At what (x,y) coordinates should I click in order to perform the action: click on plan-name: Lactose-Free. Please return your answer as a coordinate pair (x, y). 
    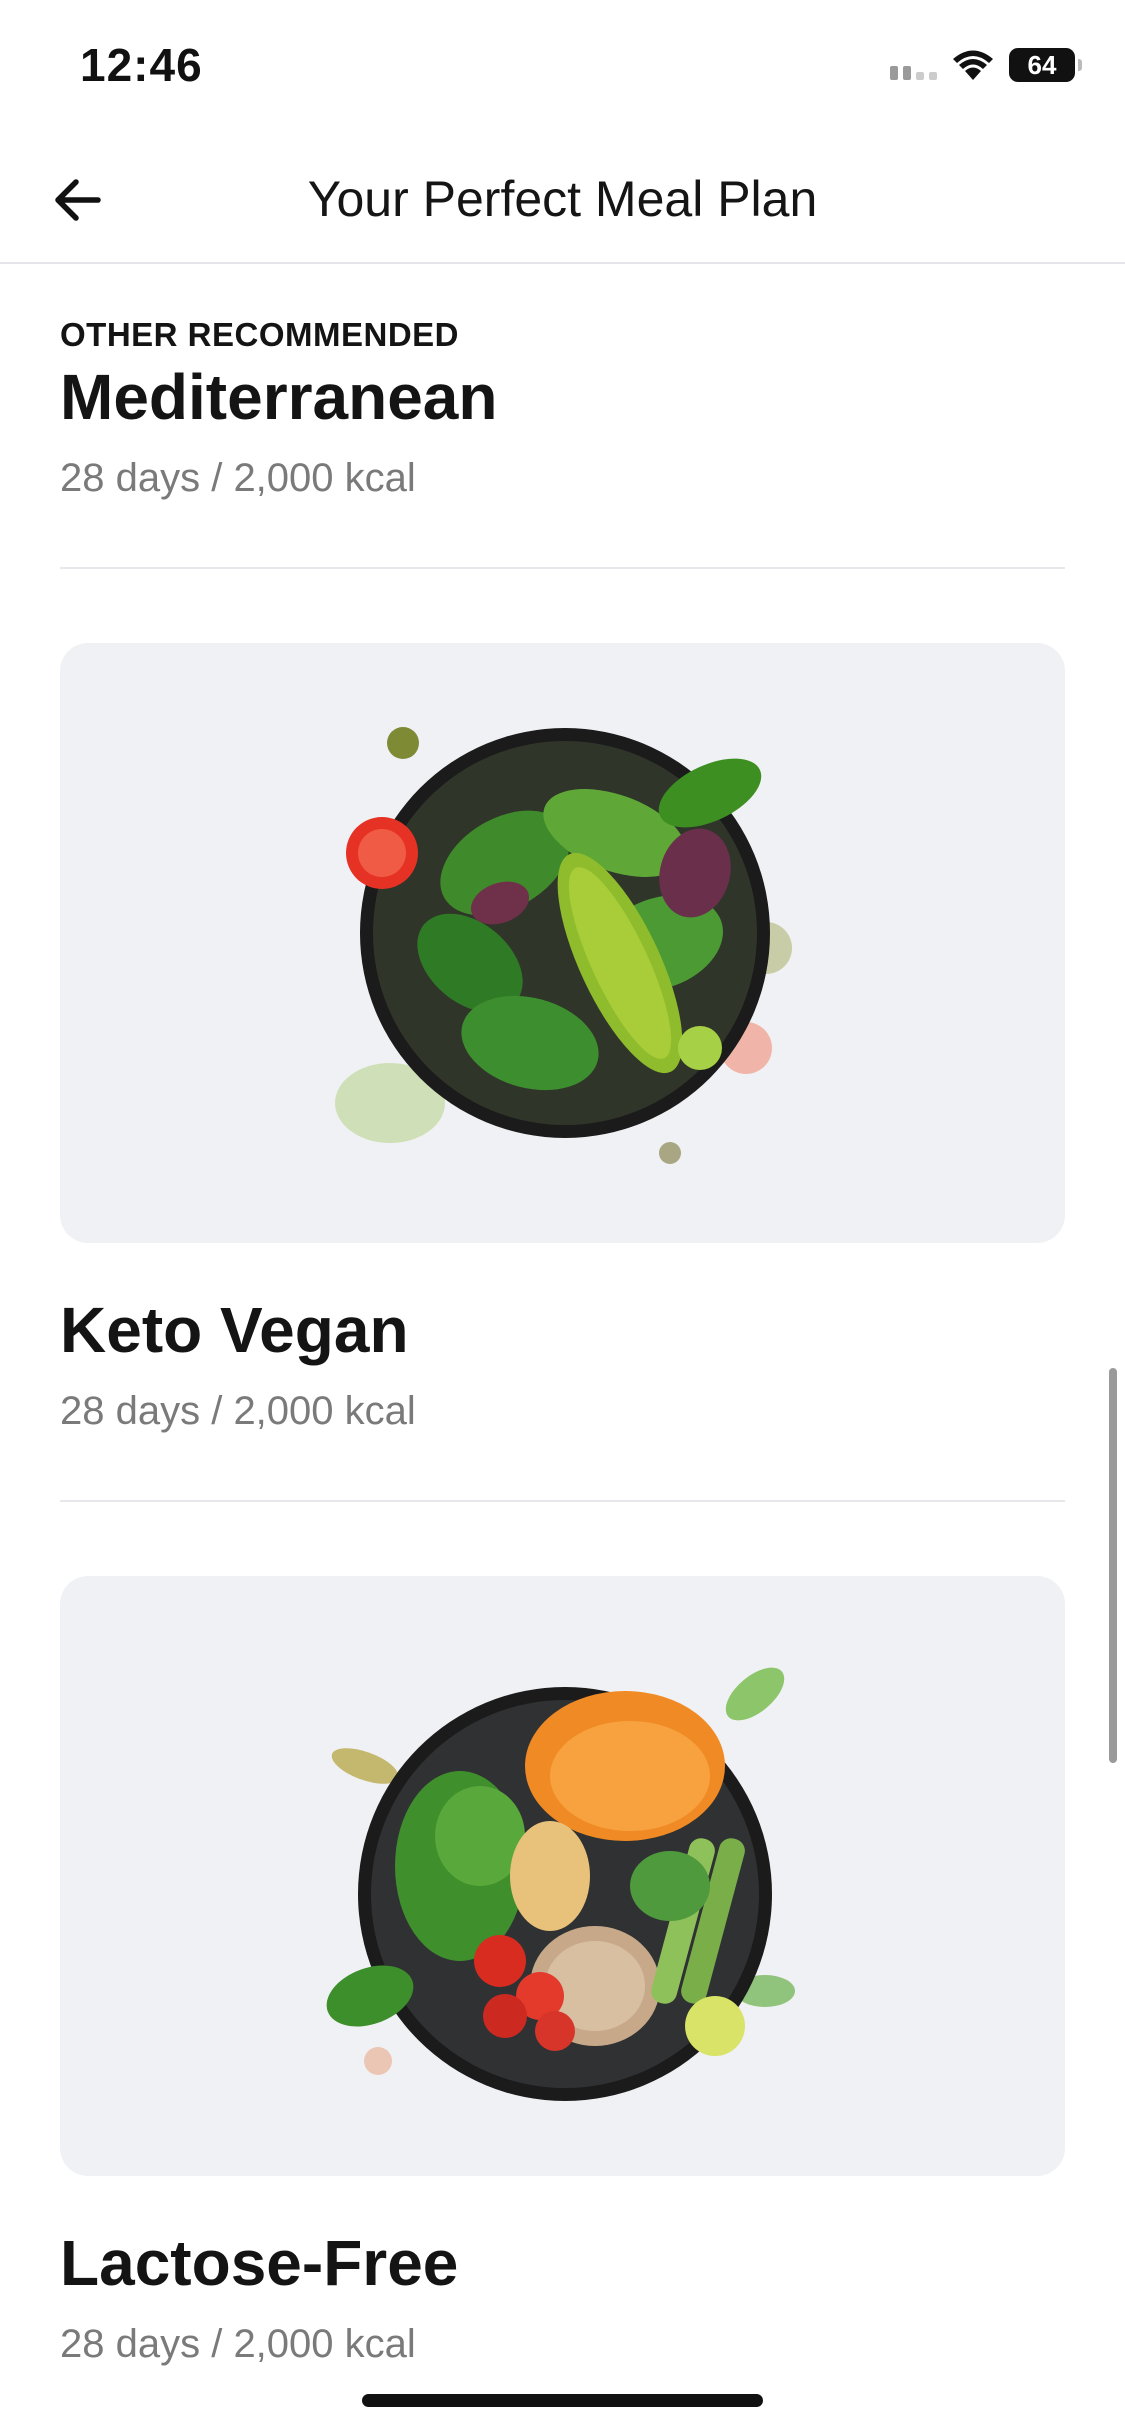
    Looking at the image, I should click on (259, 2263).